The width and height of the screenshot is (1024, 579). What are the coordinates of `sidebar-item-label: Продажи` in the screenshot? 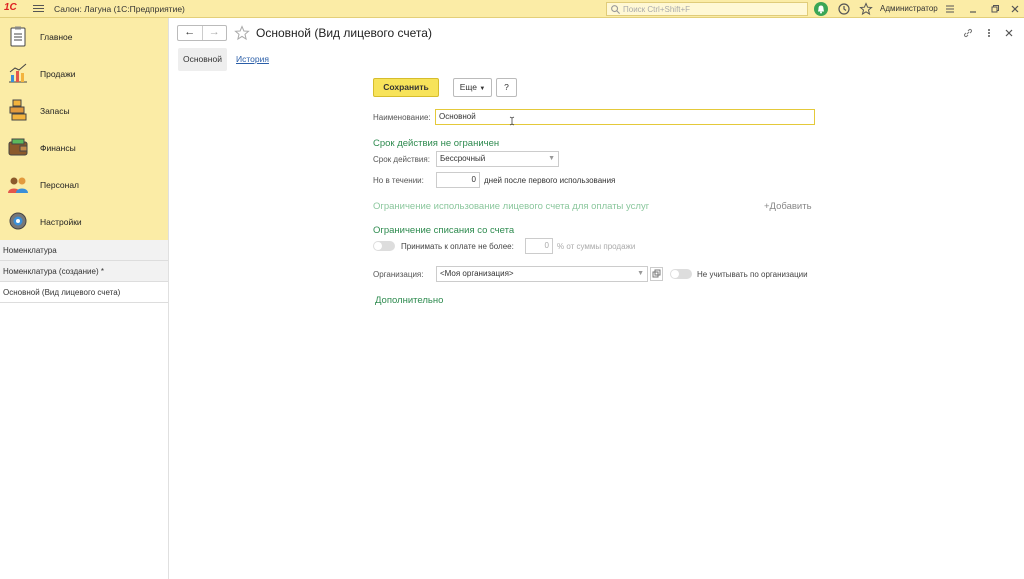 It's located at (58, 74).